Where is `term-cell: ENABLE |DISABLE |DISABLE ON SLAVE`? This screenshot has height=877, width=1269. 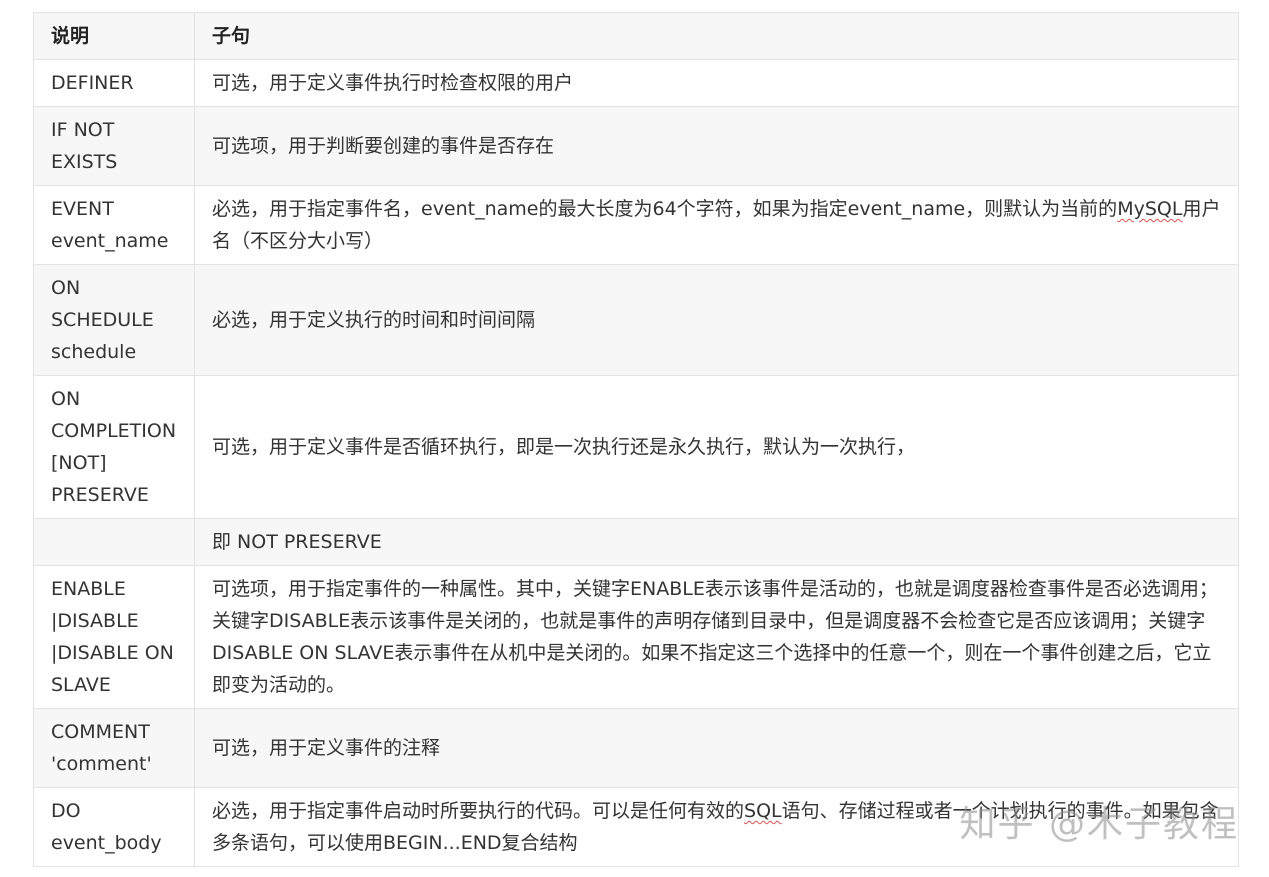 term-cell: ENABLE |DISABLE |DISABLE ON SLAVE is located at coordinates (114, 637).